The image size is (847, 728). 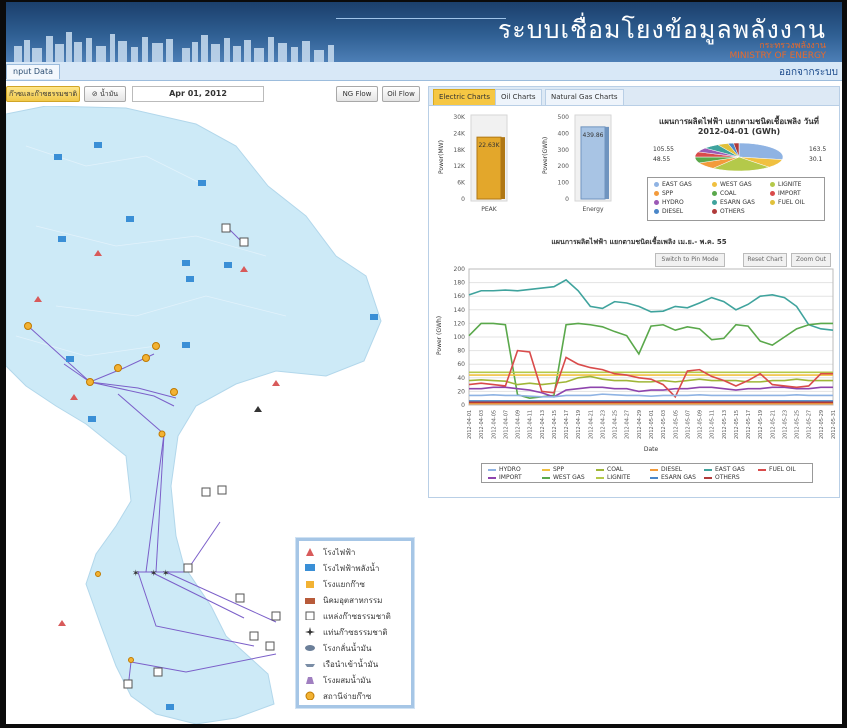 I want to click on gas-filter-button: ก๊าซและก๊าซธรรมชาติ, so click(x=43, y=94).